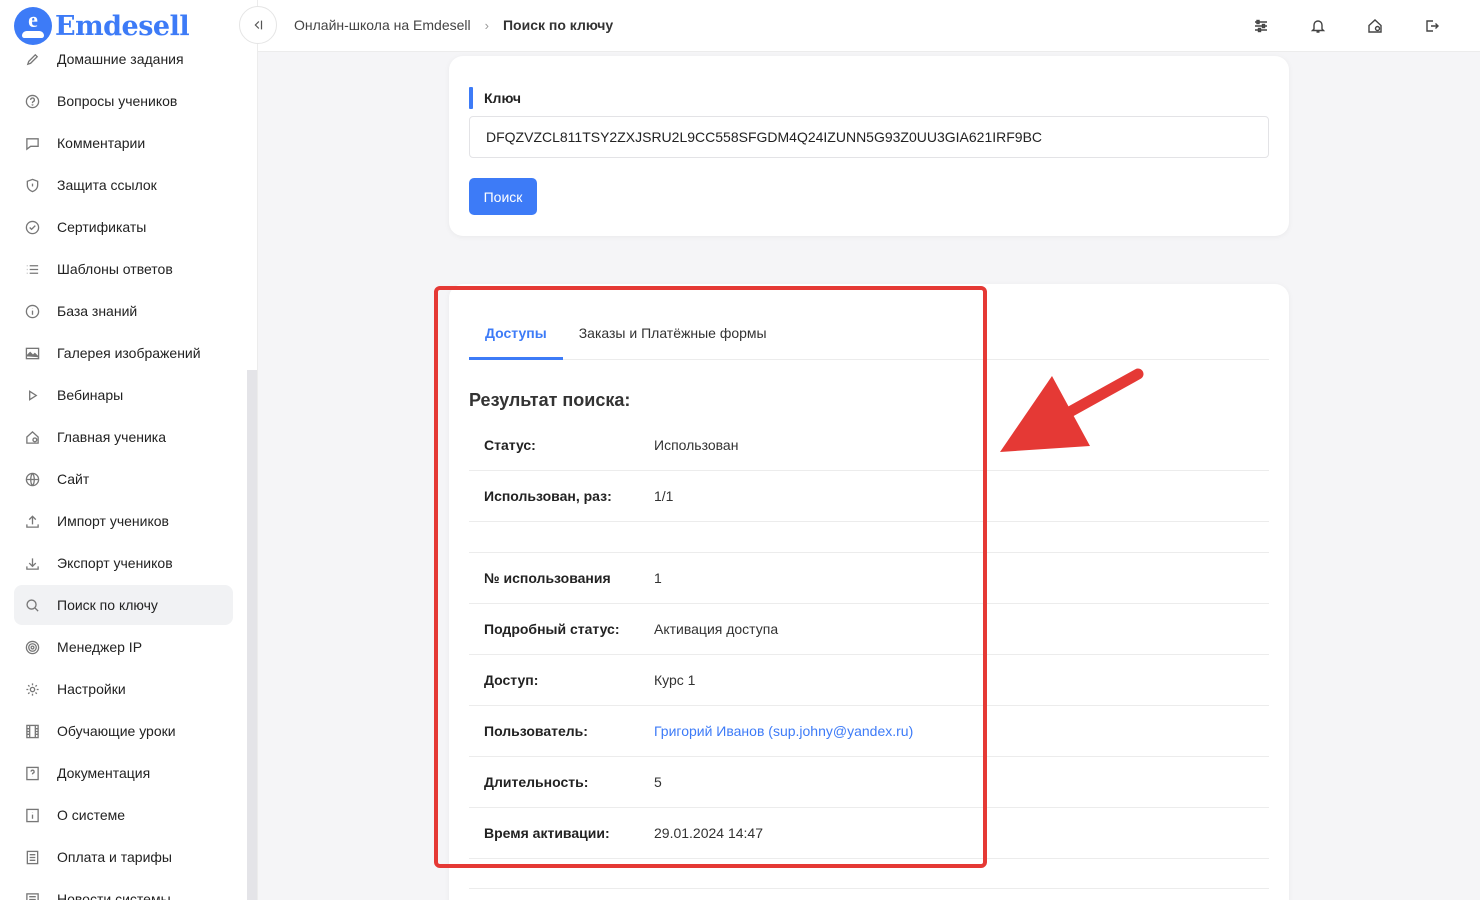  What do you see at coordinates (664, 496) in the screenshot?
I see `row-value: 1/1` at bounding box center [664, 496].